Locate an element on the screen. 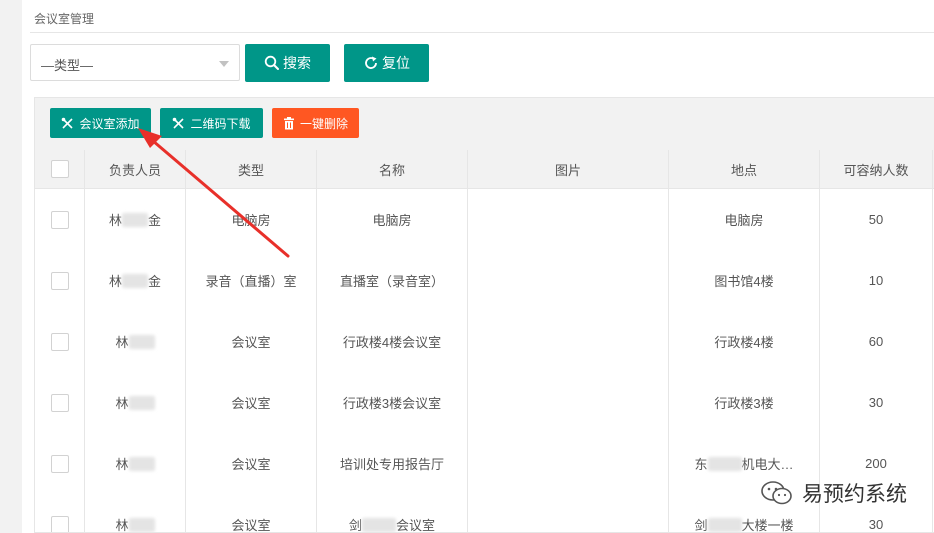  name-cell: 电脑房 is located at coordinates (392, 219).